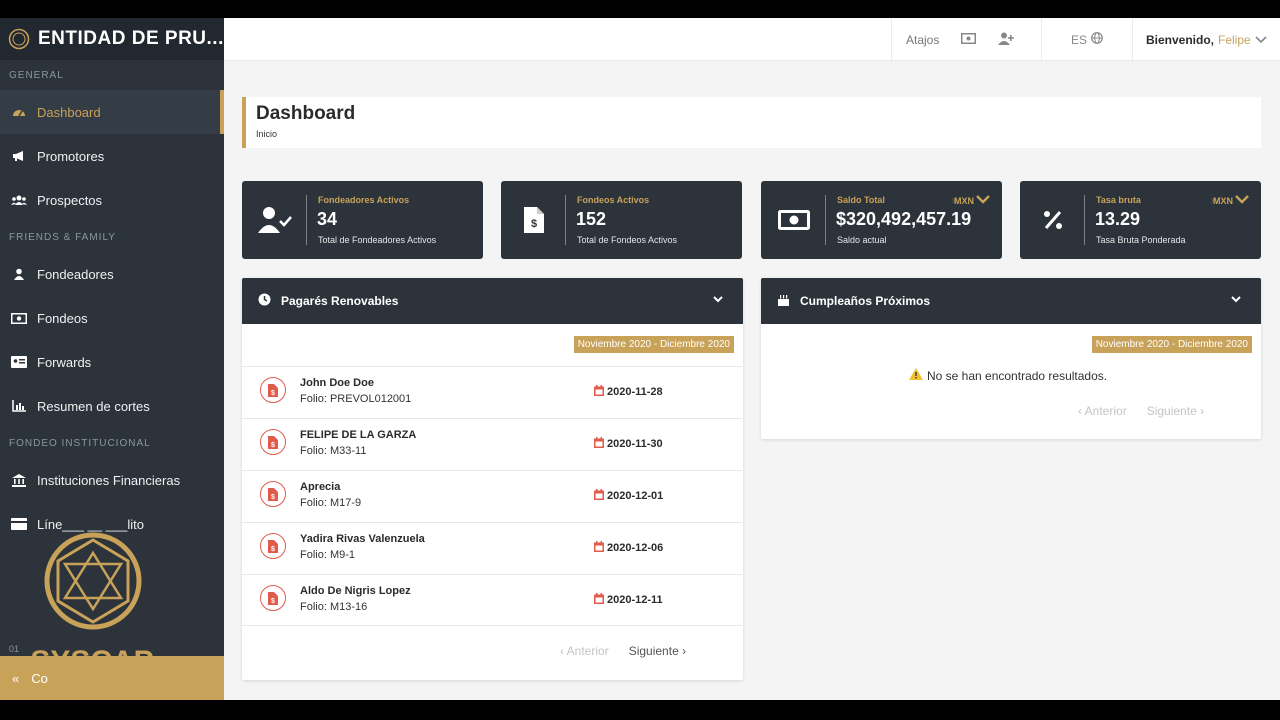 The width and height of the screenshot is (1280, 720). I want to click on user-menu: Bienvenido, Felipe, so click(1206, 39).